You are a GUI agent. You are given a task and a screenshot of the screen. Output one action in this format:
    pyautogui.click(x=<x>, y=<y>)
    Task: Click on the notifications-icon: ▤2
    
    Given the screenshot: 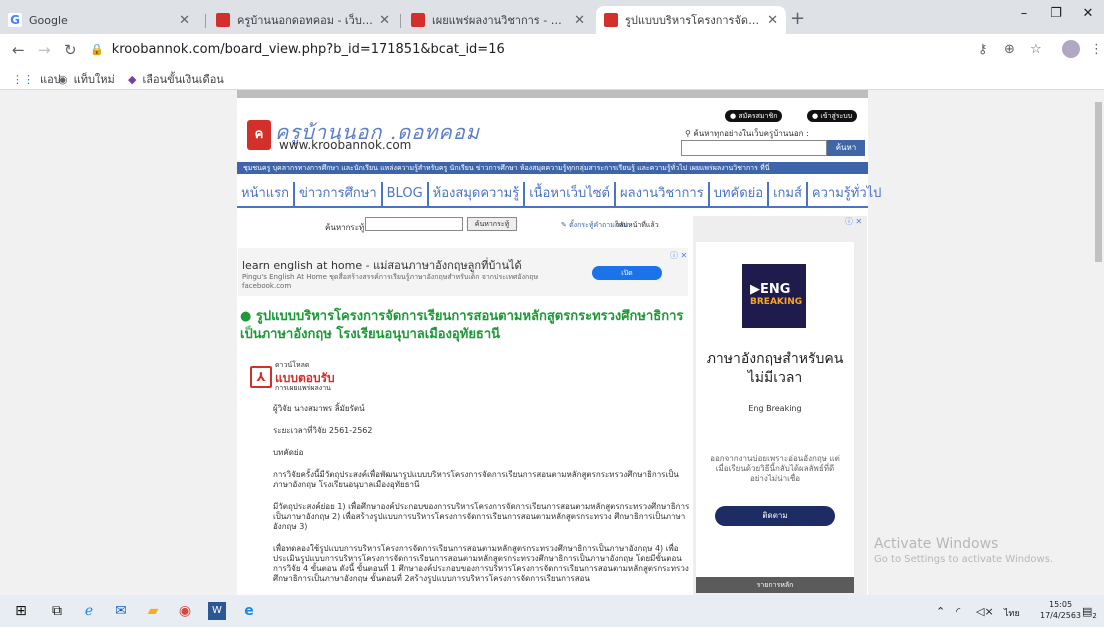 What is the action you would take?
    pyautogui.click(x=1089, y=612)
    